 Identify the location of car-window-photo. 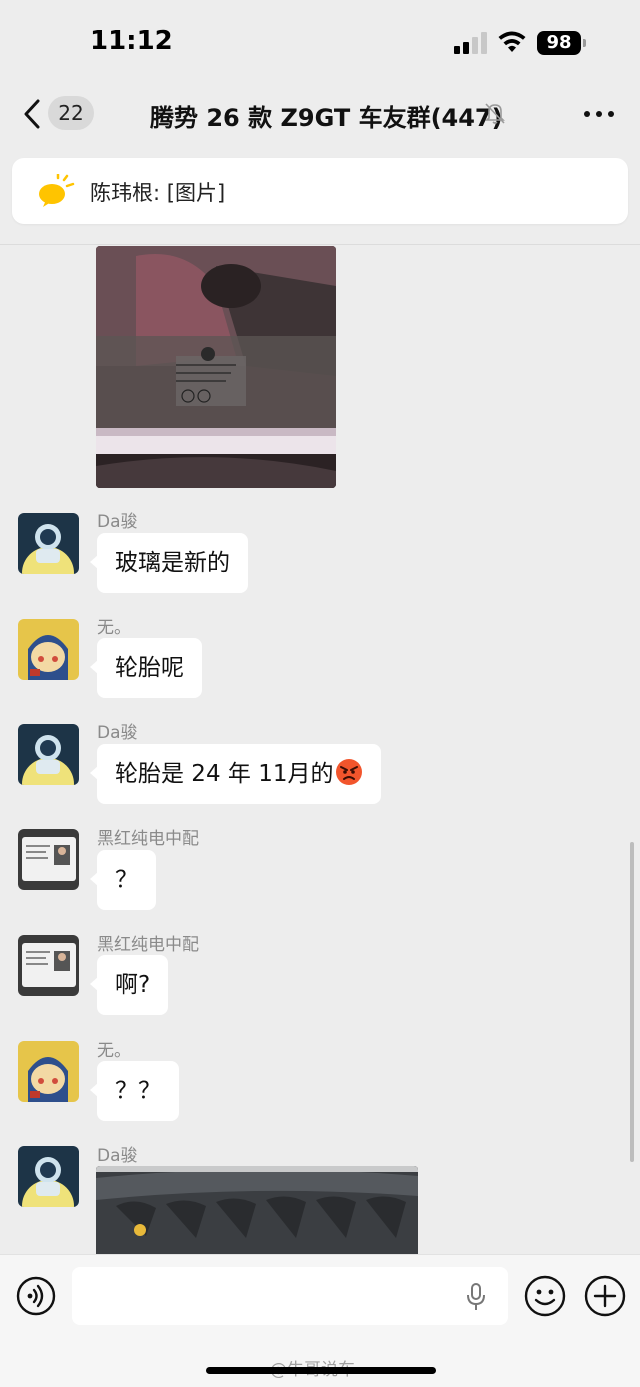
(216, 367).